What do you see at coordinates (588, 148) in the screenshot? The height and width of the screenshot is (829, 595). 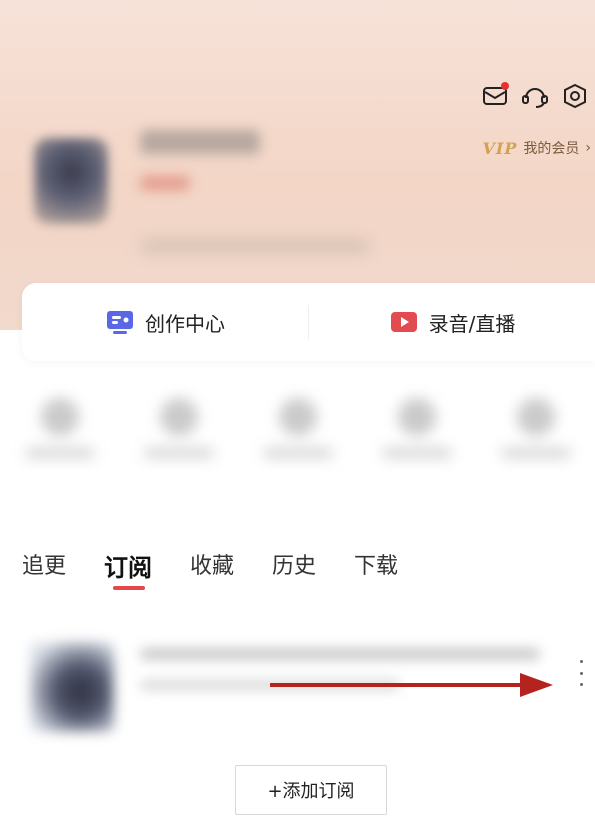 I see `chevron-right-icon: ›` at bounding box center [588, 148].